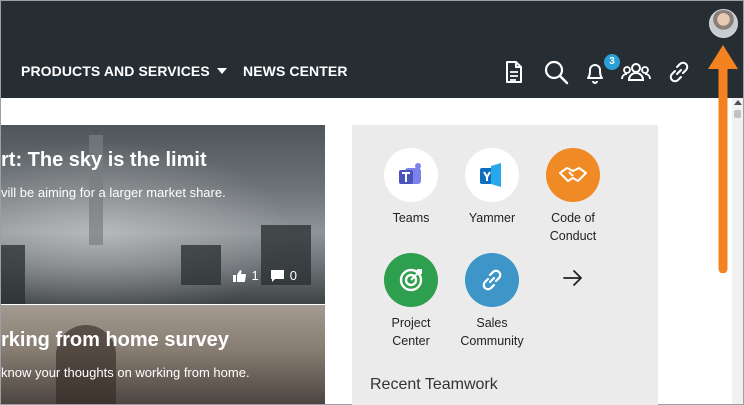 This screenshot has height=405, width=744. Describe the element at coordinates (723, 23) in the screenshot. I see `user-avatar` at that location.